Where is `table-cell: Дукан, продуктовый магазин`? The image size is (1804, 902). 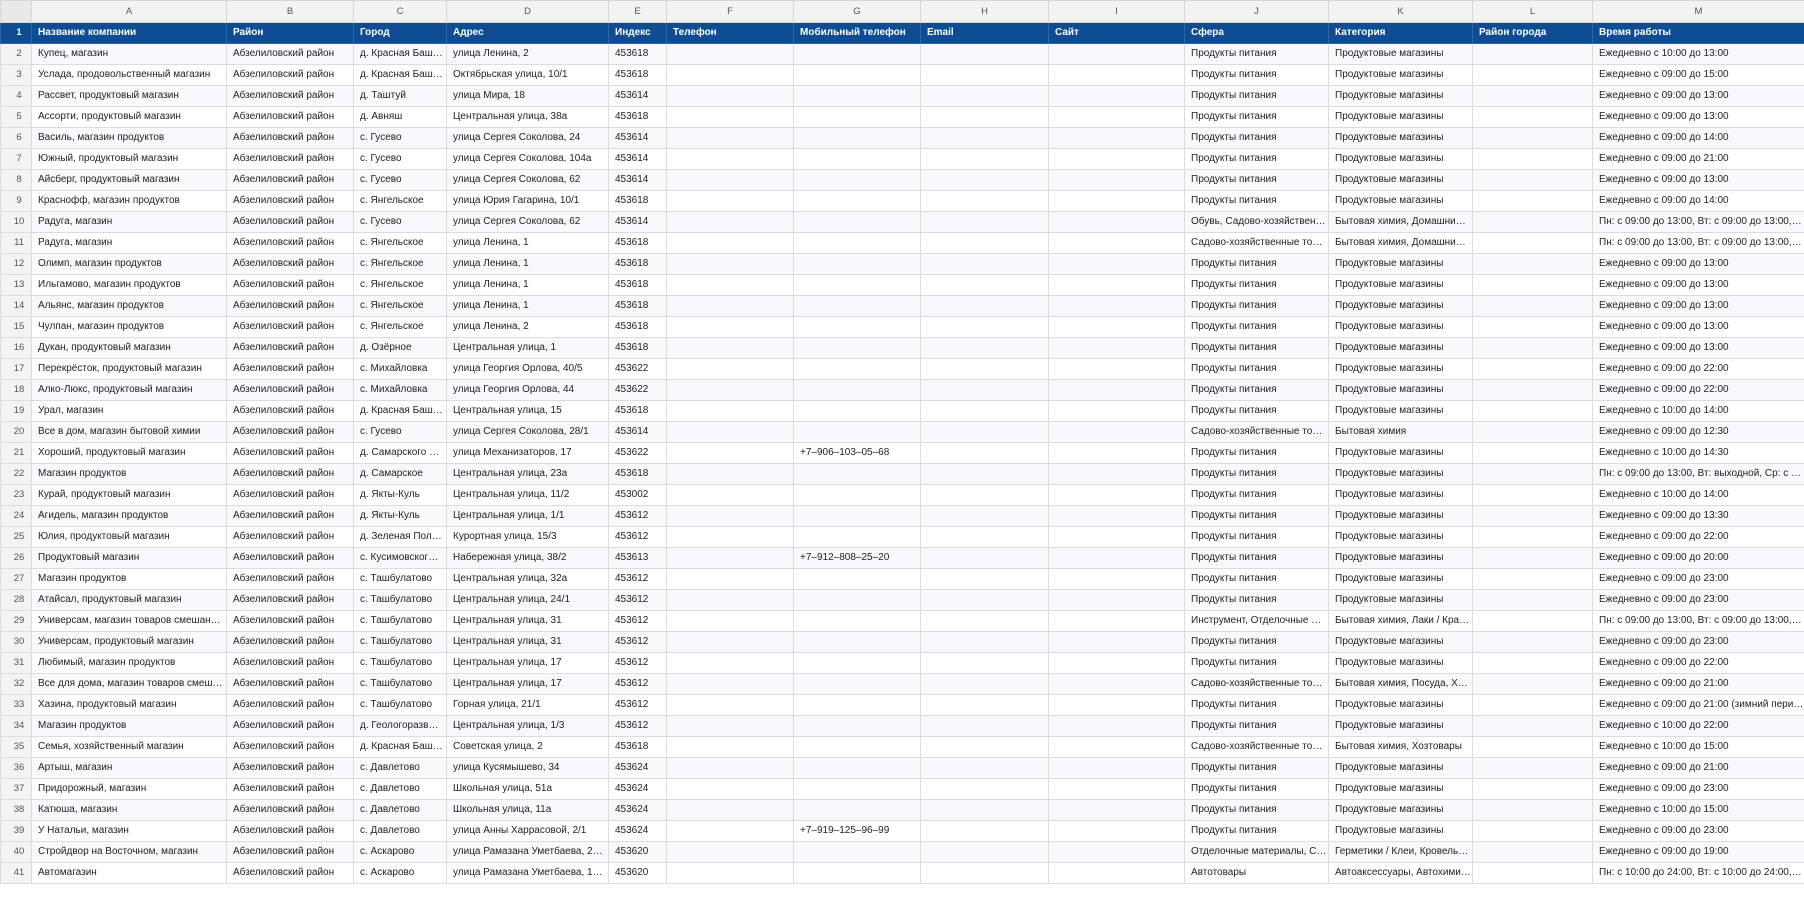 table-cell: Дукан, продуктовый магазин is located at coordinates (129, 348).